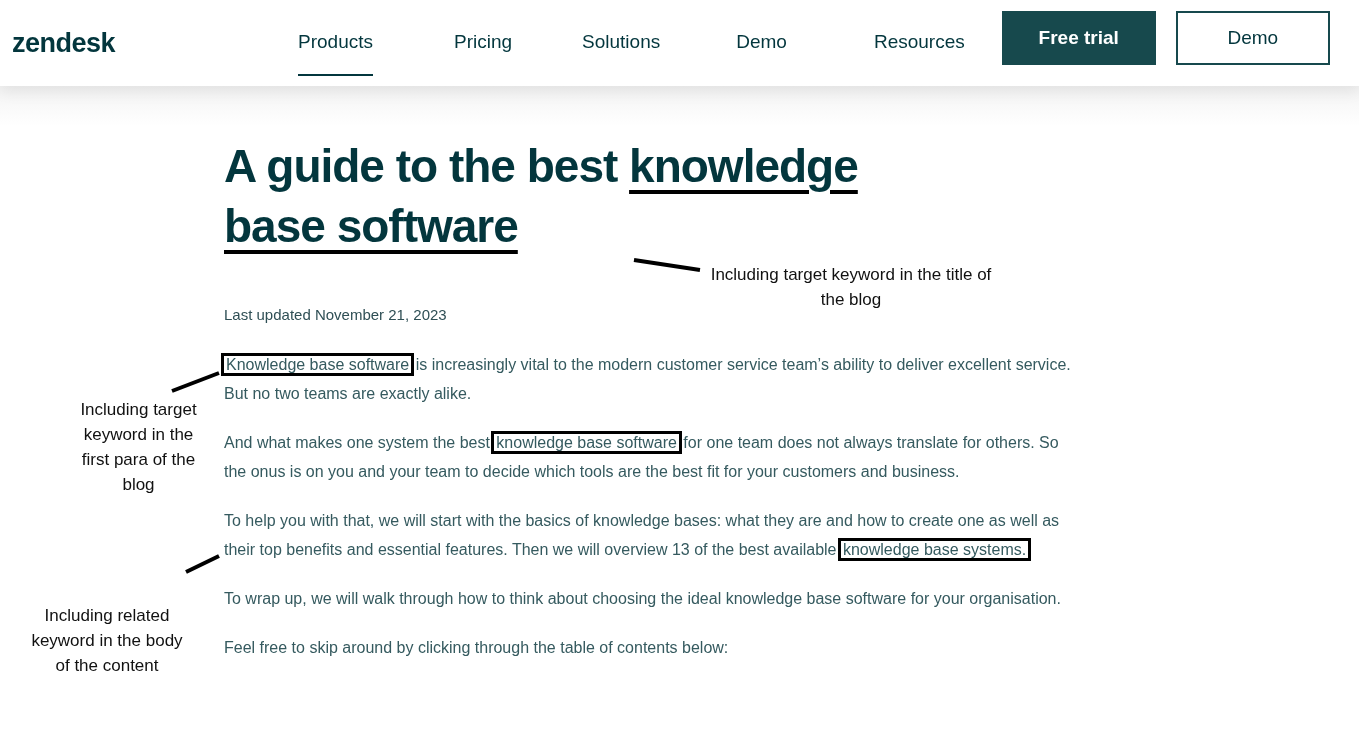 This screenshot has height=751, width=1359. What do you see at coordinates (336, 314) in the screenshot?
I see `last-updated-date: Last updated November 21, 2023` at bounding box center [336, 314].